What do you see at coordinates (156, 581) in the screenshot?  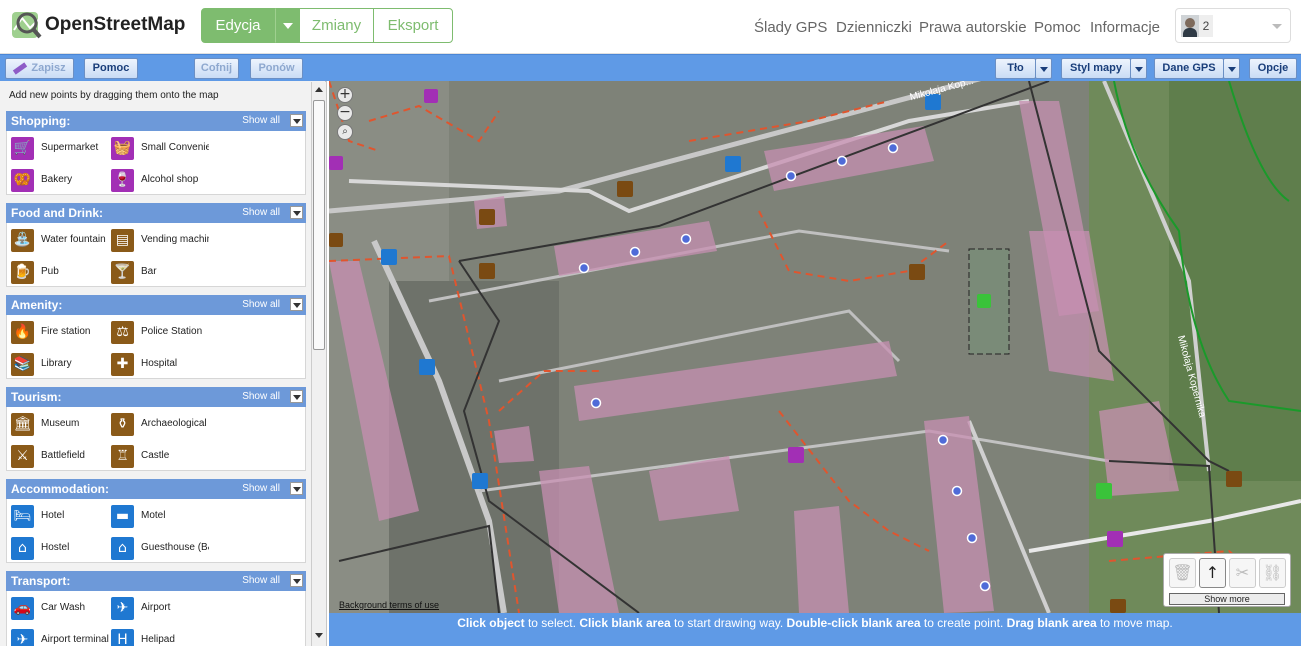 I see `category-header: Transport: Show all` at bounding box center [156, 581].